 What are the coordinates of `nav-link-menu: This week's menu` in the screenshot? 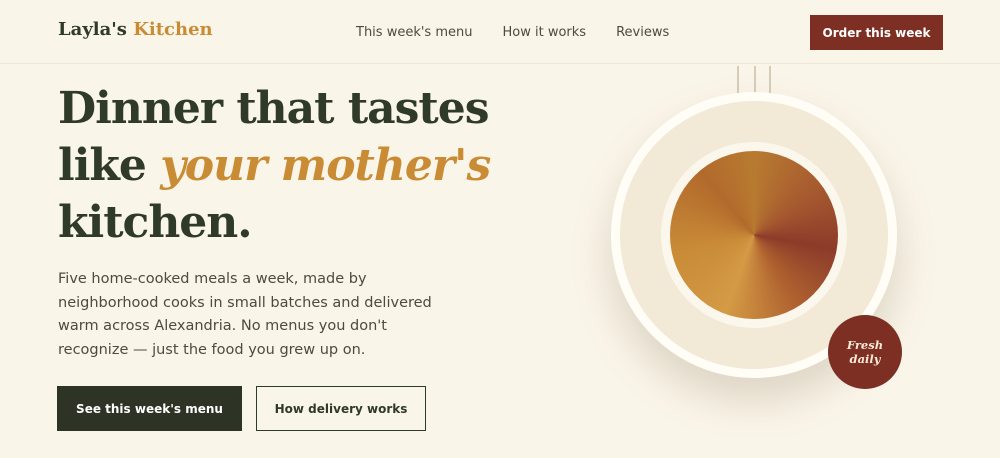 It's located at (414, 32).